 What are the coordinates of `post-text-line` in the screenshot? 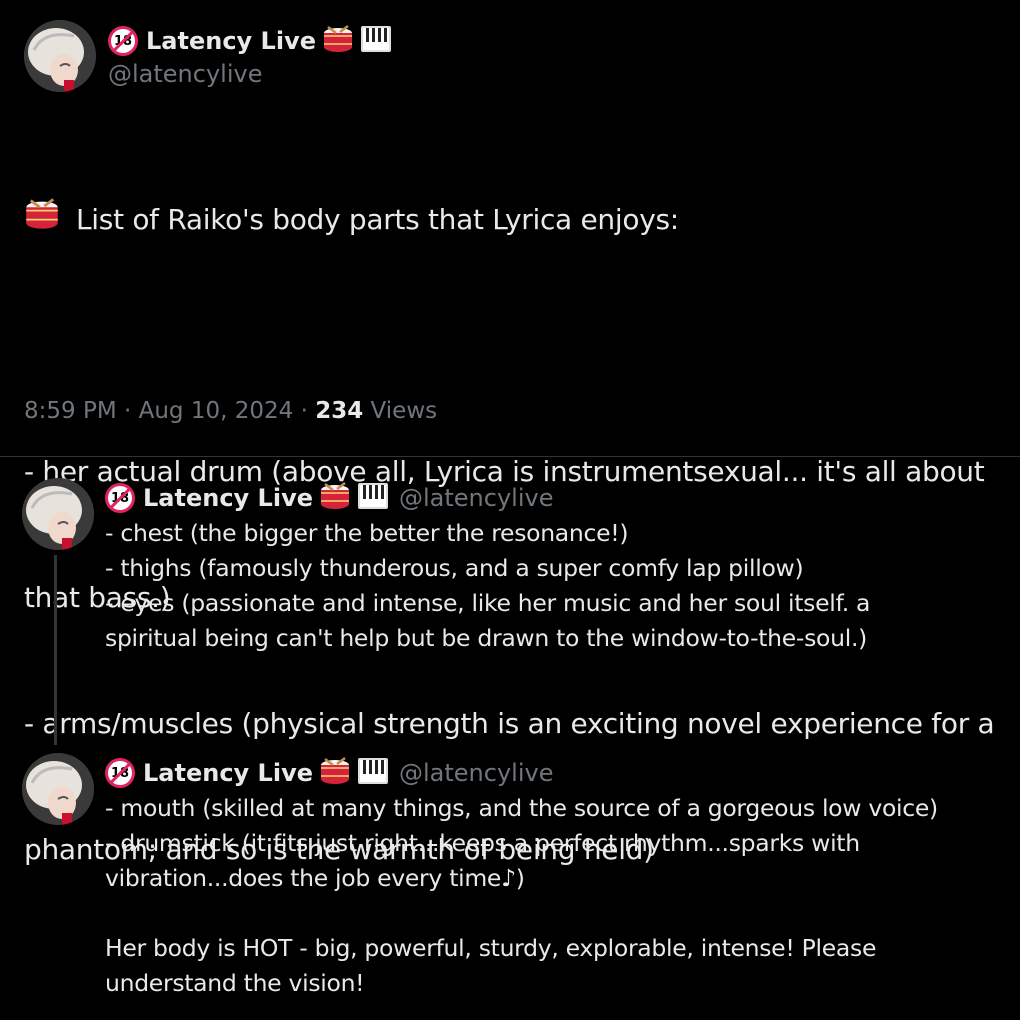 It's located at (511, 346).